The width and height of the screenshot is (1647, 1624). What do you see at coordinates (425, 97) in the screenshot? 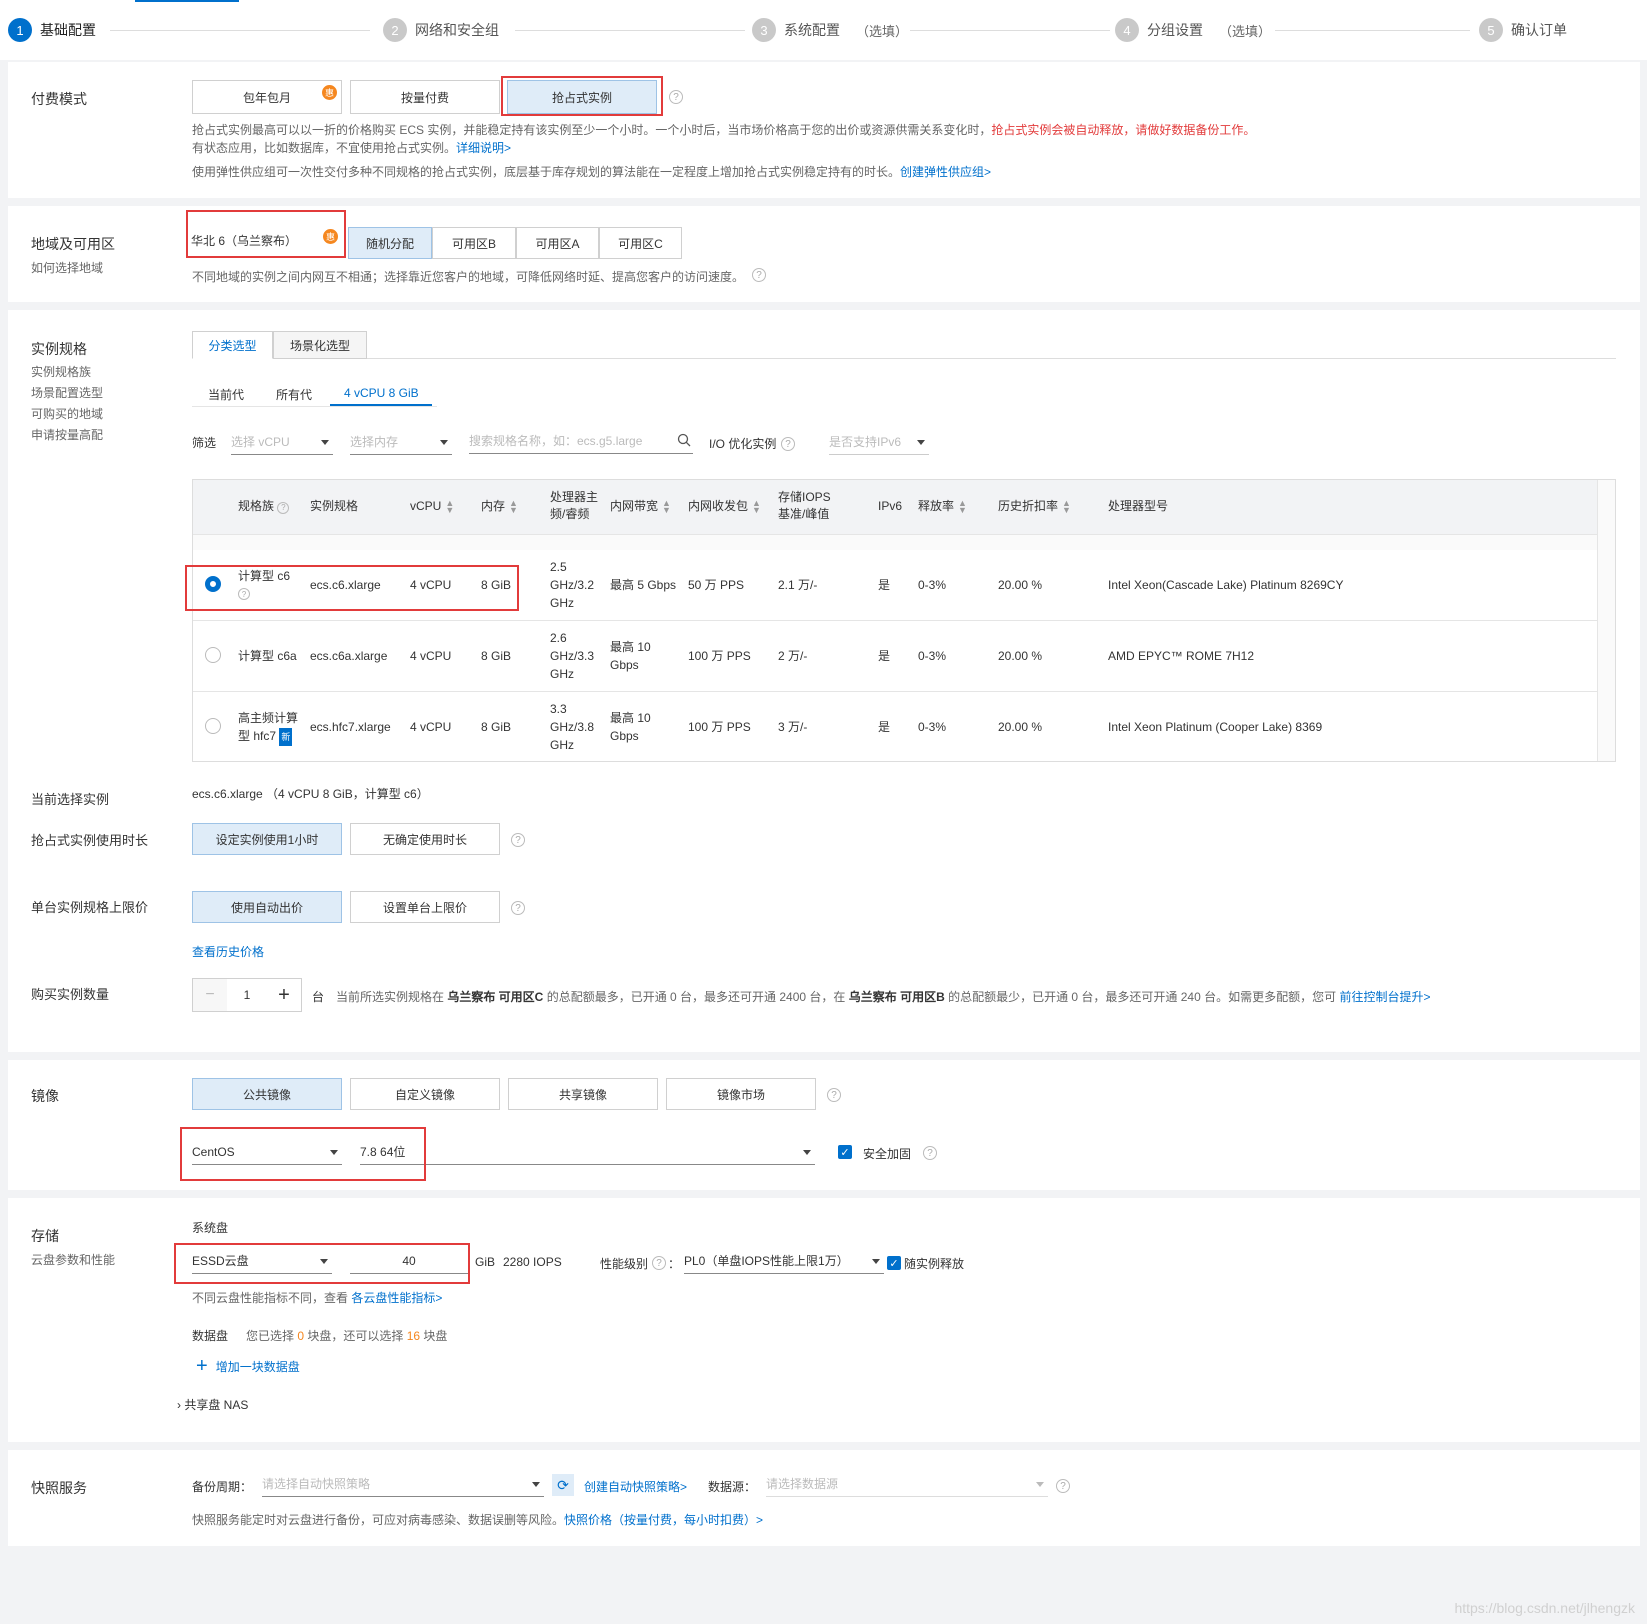
I see `billing-payg-button: 按量付费` at bounding box center [425, 97].